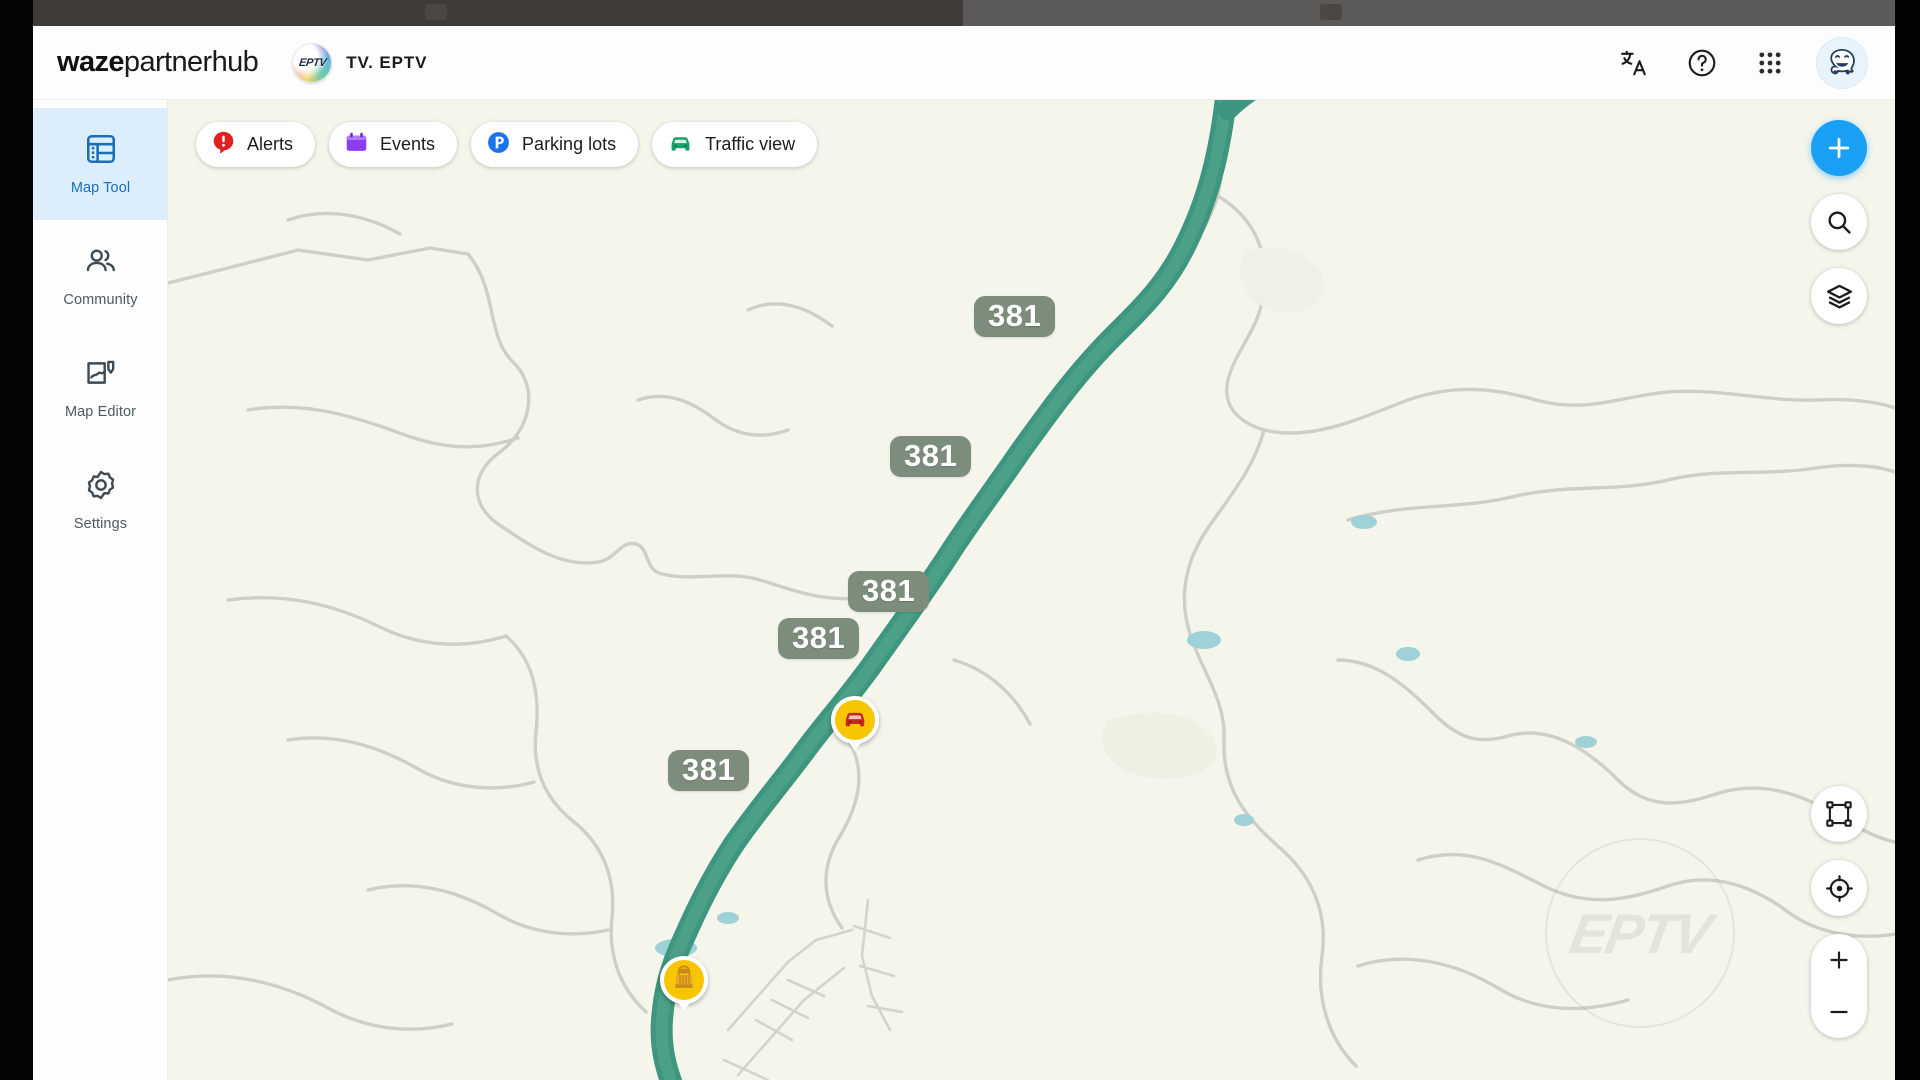  What do you see at coordinates (16, 540) in the screenshot?
I see `letterbox-left` at bounding box center [16, 540].